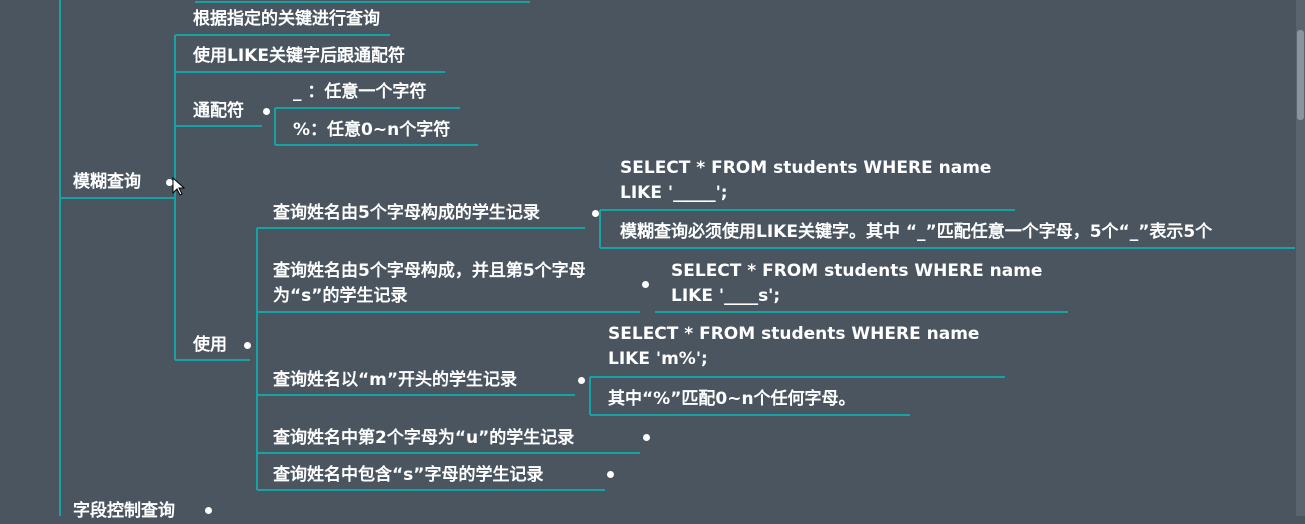 The image size is (1305, 524). I want to click on vertical-scrollbar, so click(1300, 258).